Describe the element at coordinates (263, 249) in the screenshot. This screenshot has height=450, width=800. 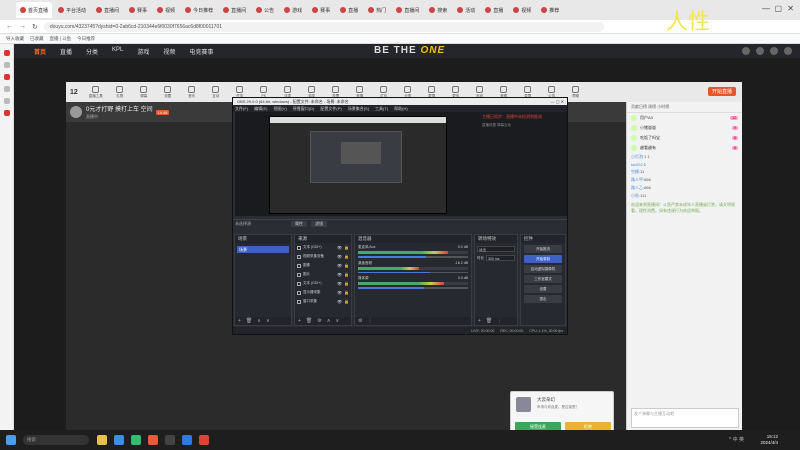
I see `scene-item: 场景` at that location.